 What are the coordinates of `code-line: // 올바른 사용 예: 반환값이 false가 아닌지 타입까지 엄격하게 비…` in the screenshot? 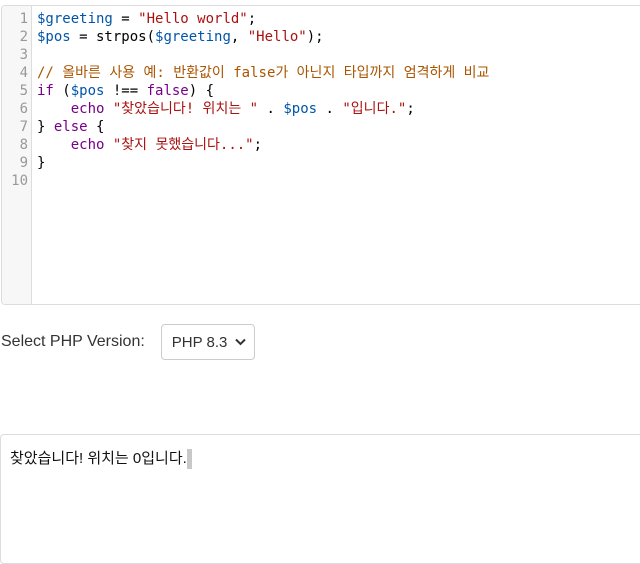 It's located at (338, 73).